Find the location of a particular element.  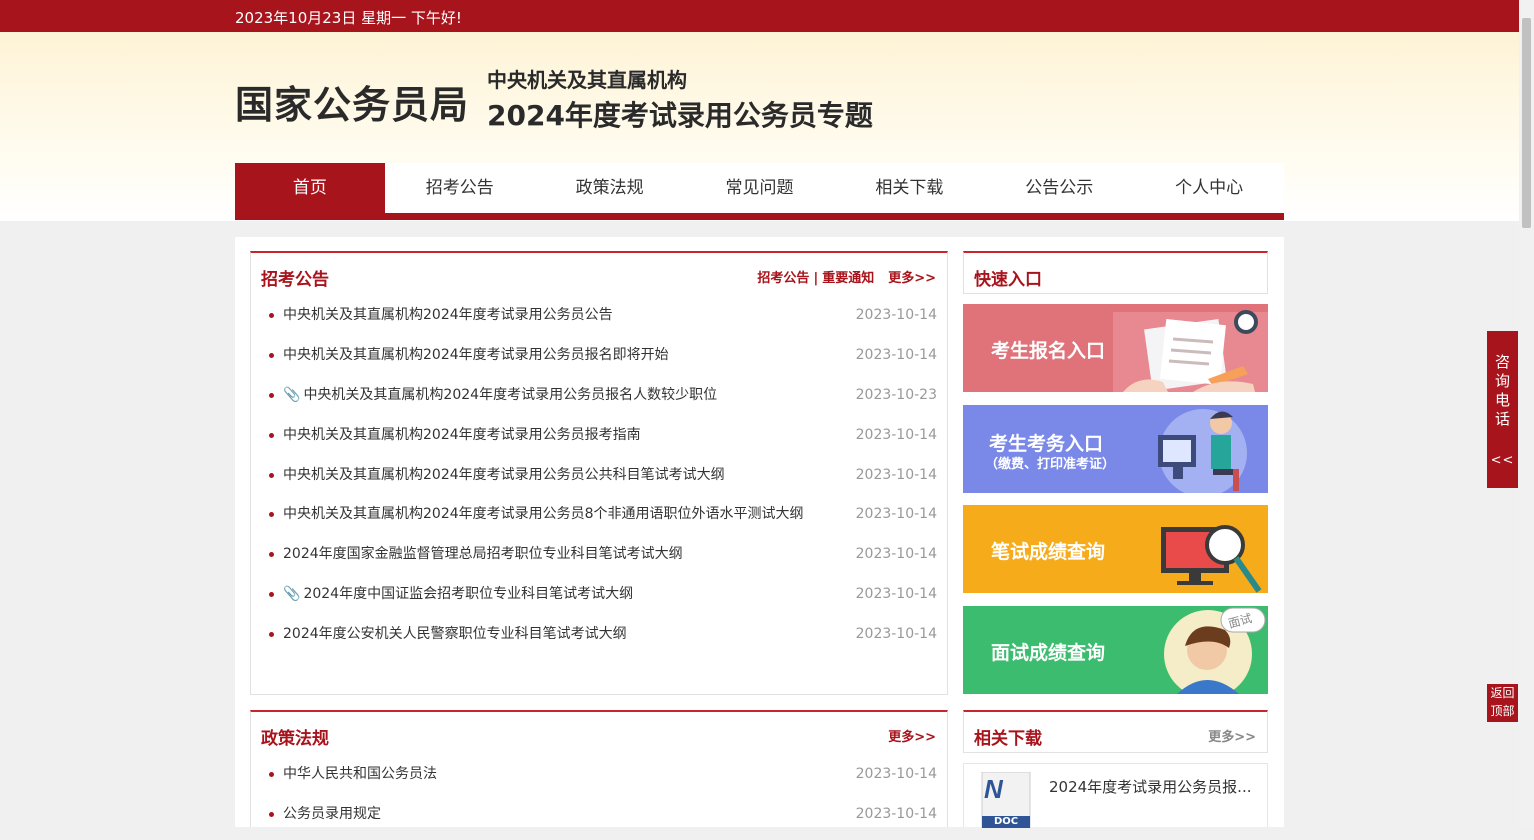

list-item: 中央机关及其直属机构2024年度考试录用公务员公告 2023-10-14 is located at coordinates (603, 321).